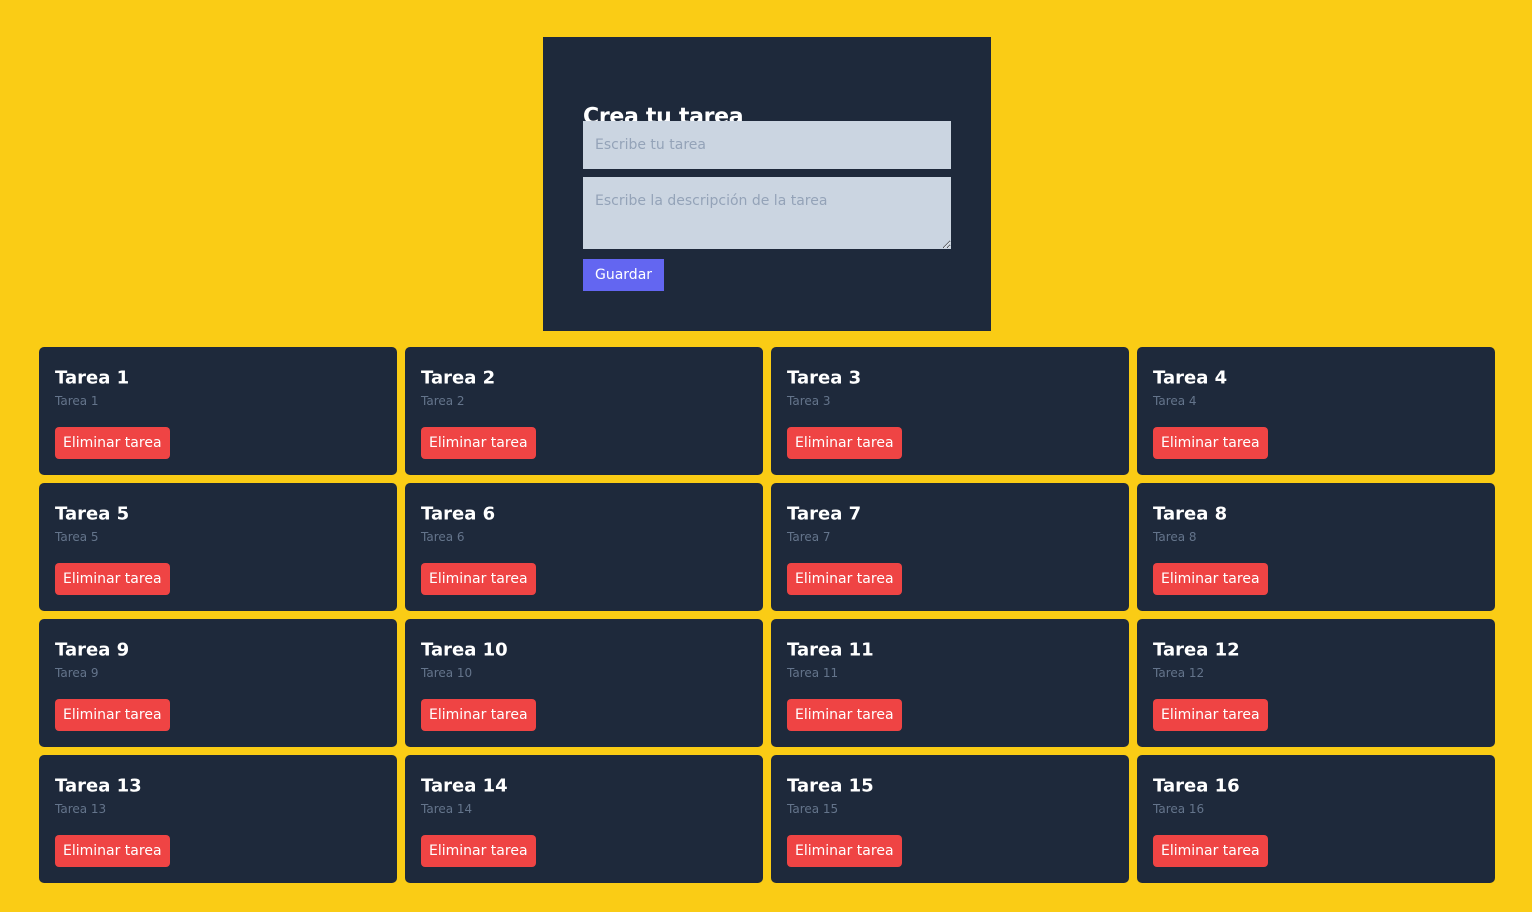 Image resolution: width=1532 pixels, height=912 pixels. What do you see at coordinates (92, 378) in the screenshot?
I see `task-title: Tarea 1` at bounding box center [92, 378].